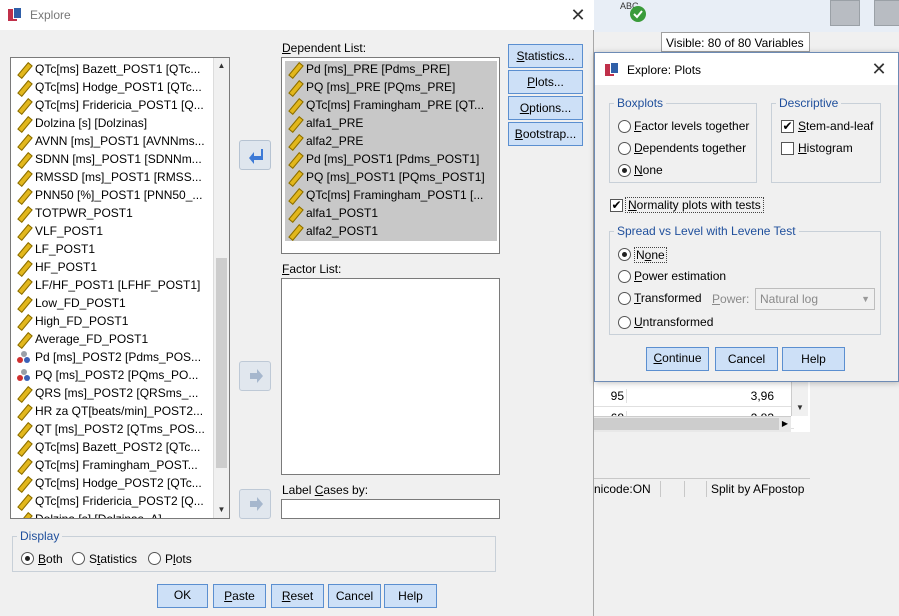 This screenshot has height=616, width=899. Describe the element at coordinates (255, 155) in the screenshot. I see `move-to-dependent-button` at that location.